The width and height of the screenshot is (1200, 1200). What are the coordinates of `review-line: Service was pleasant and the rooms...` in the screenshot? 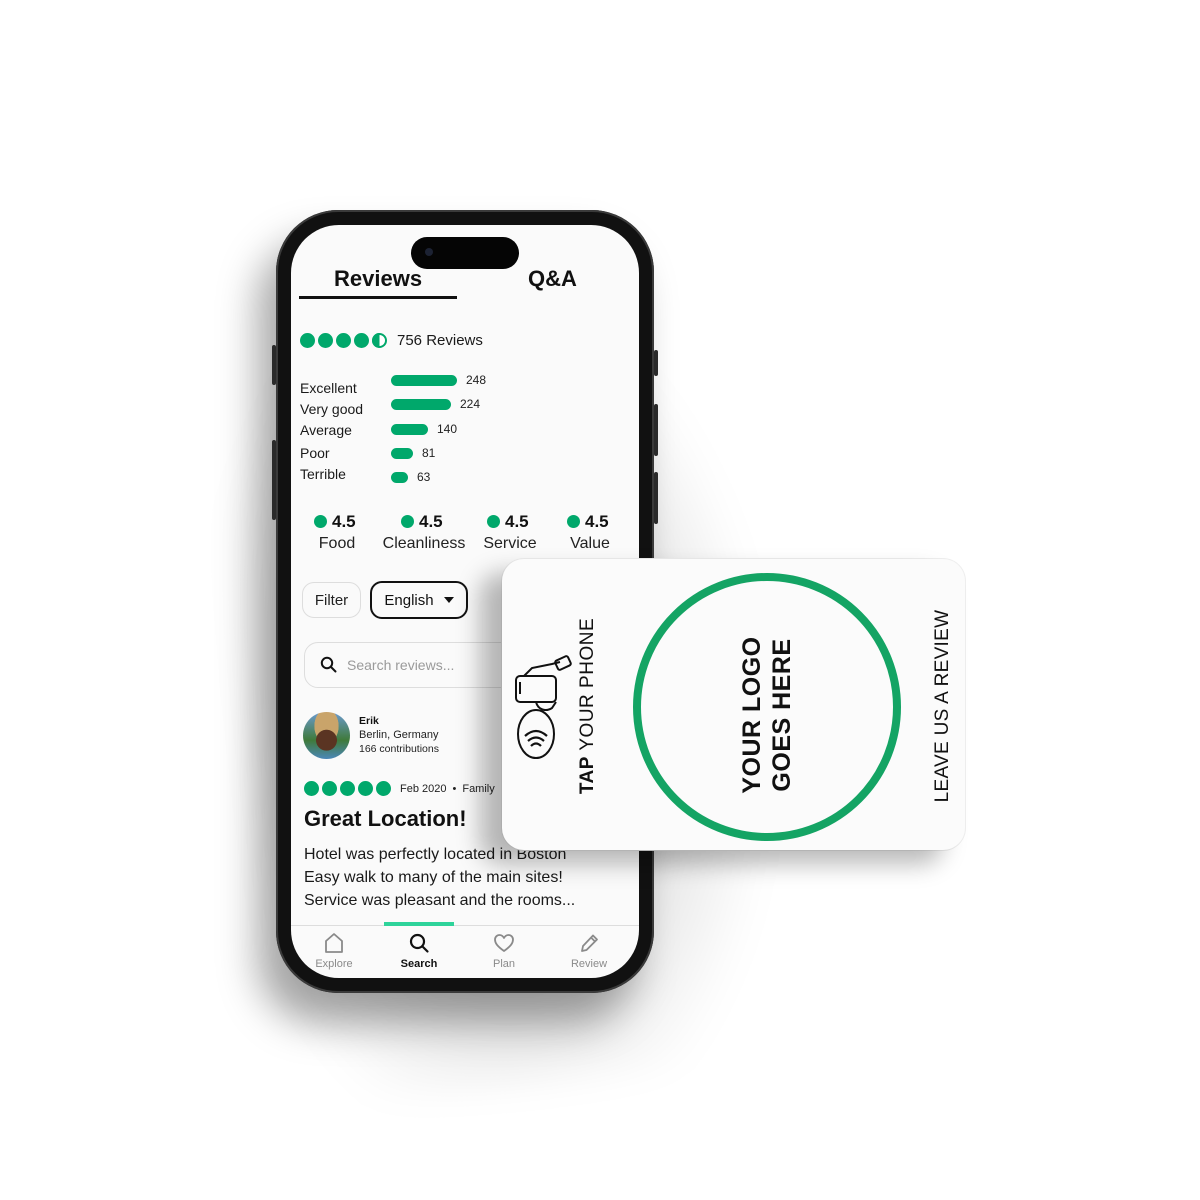 It's located at (440, 900).